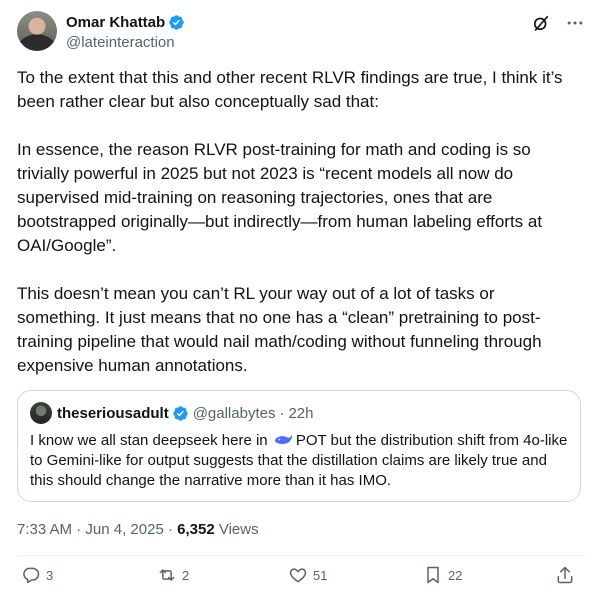  I want to click on quoted-text-part-1: I know we all stan deepseek here in, so click(151, 440).